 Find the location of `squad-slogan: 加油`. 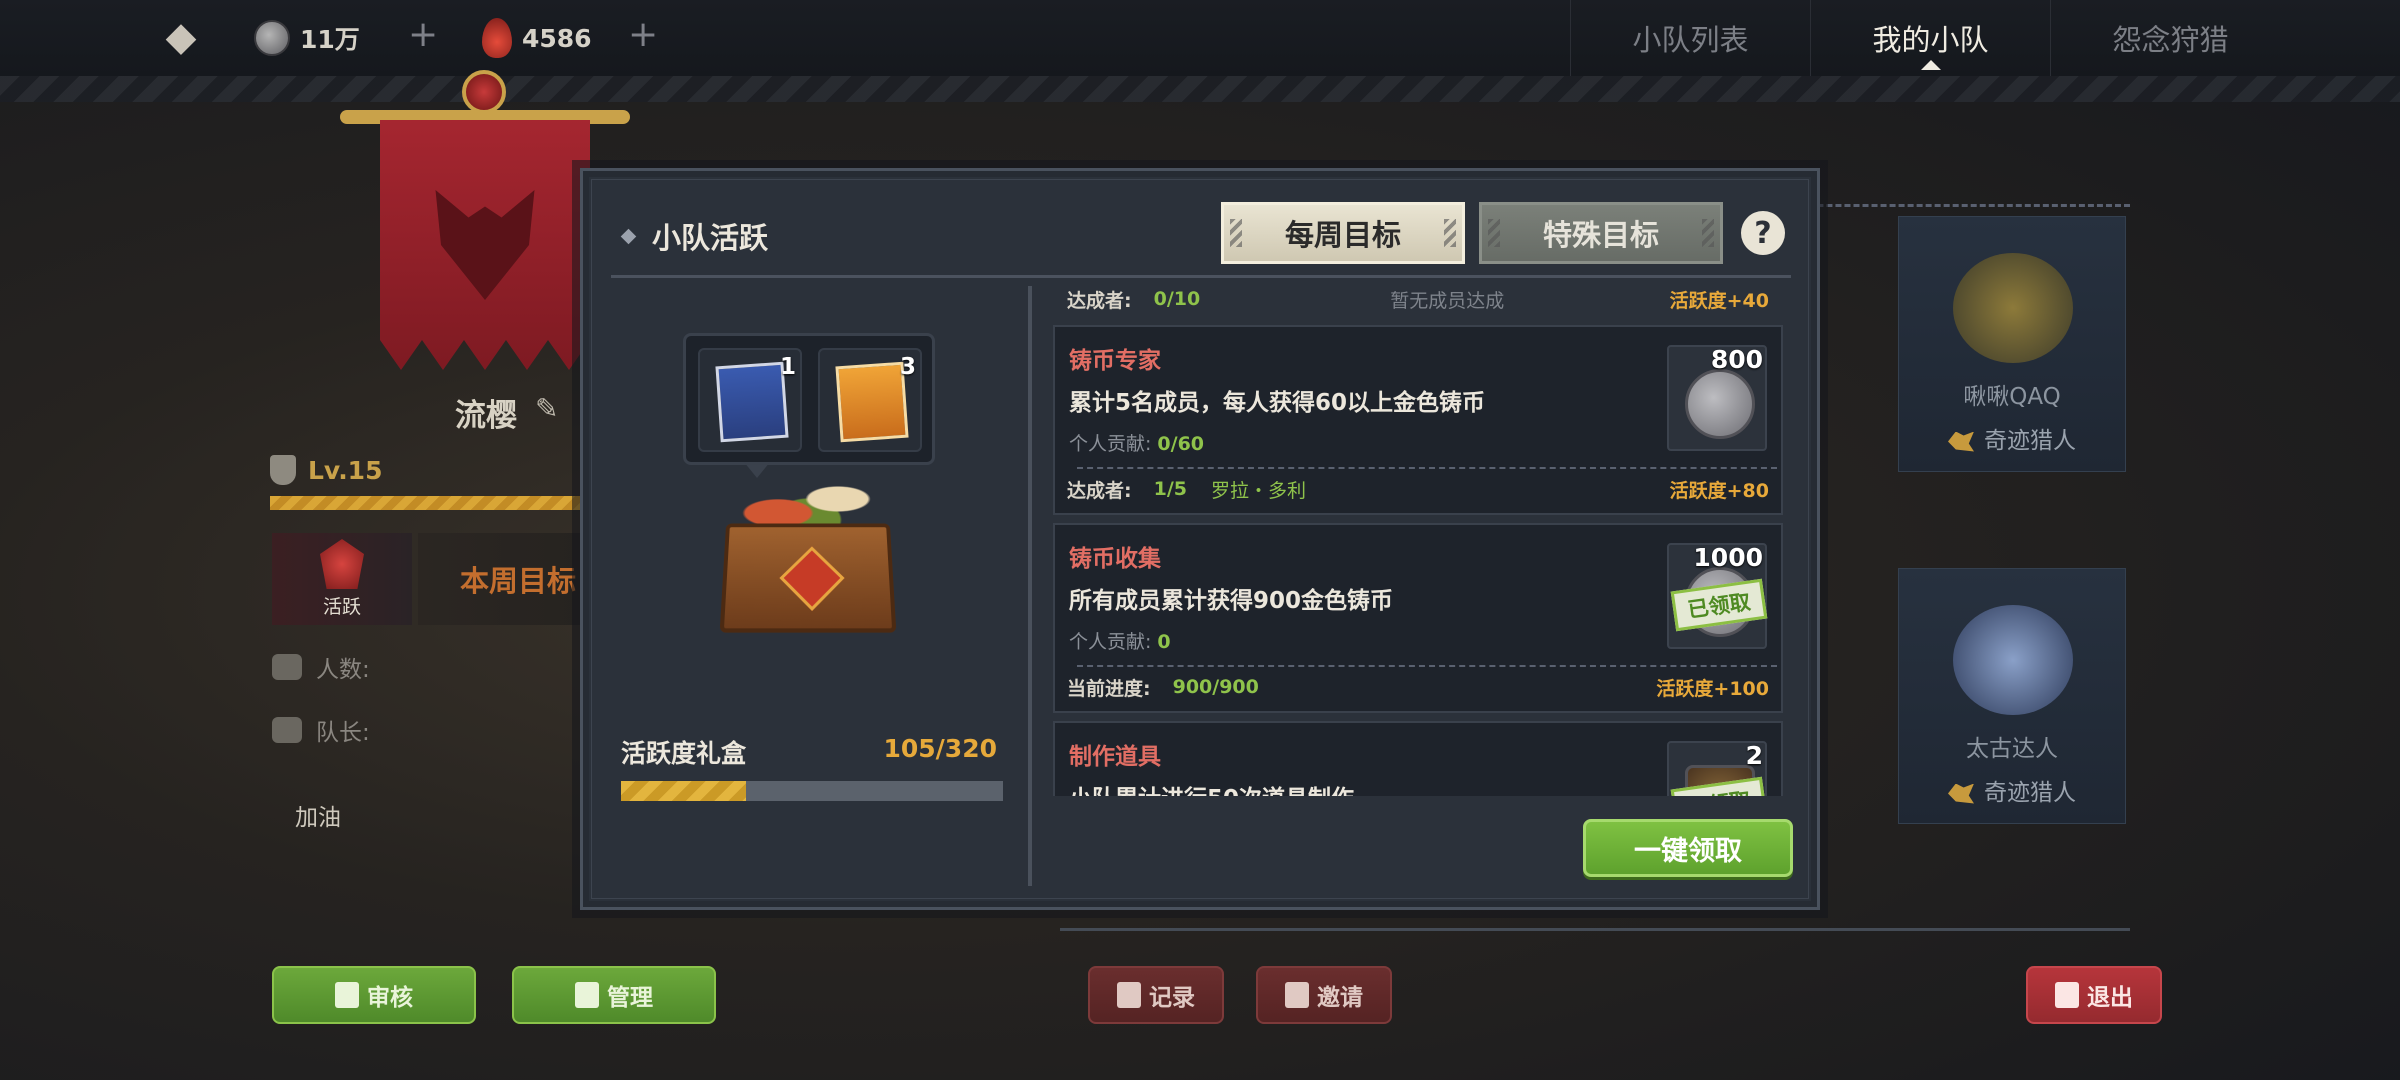

squad-slogan: 加油 is located at coordinates (318, 818).